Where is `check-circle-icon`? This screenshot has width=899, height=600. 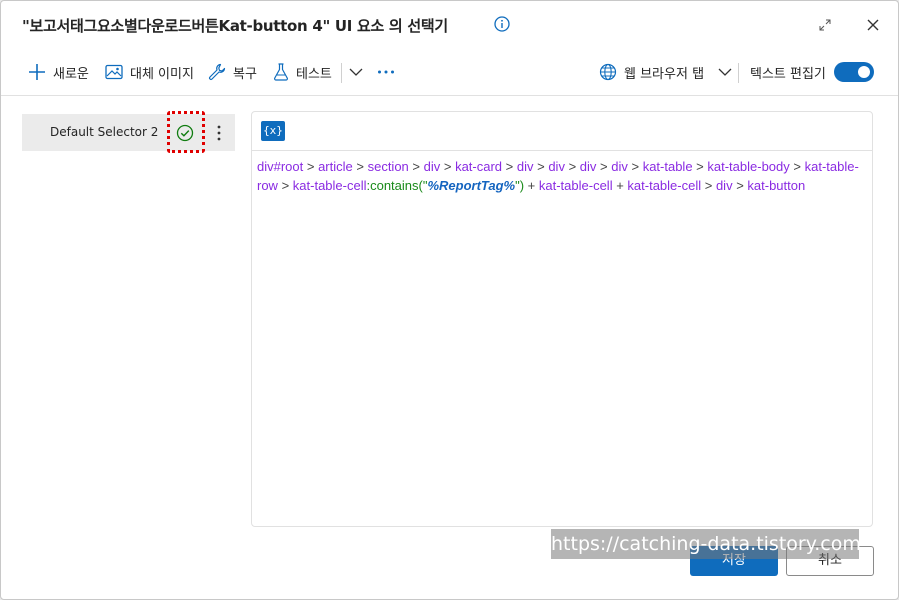
check-circle-icon is located at coordinates (185, 133).